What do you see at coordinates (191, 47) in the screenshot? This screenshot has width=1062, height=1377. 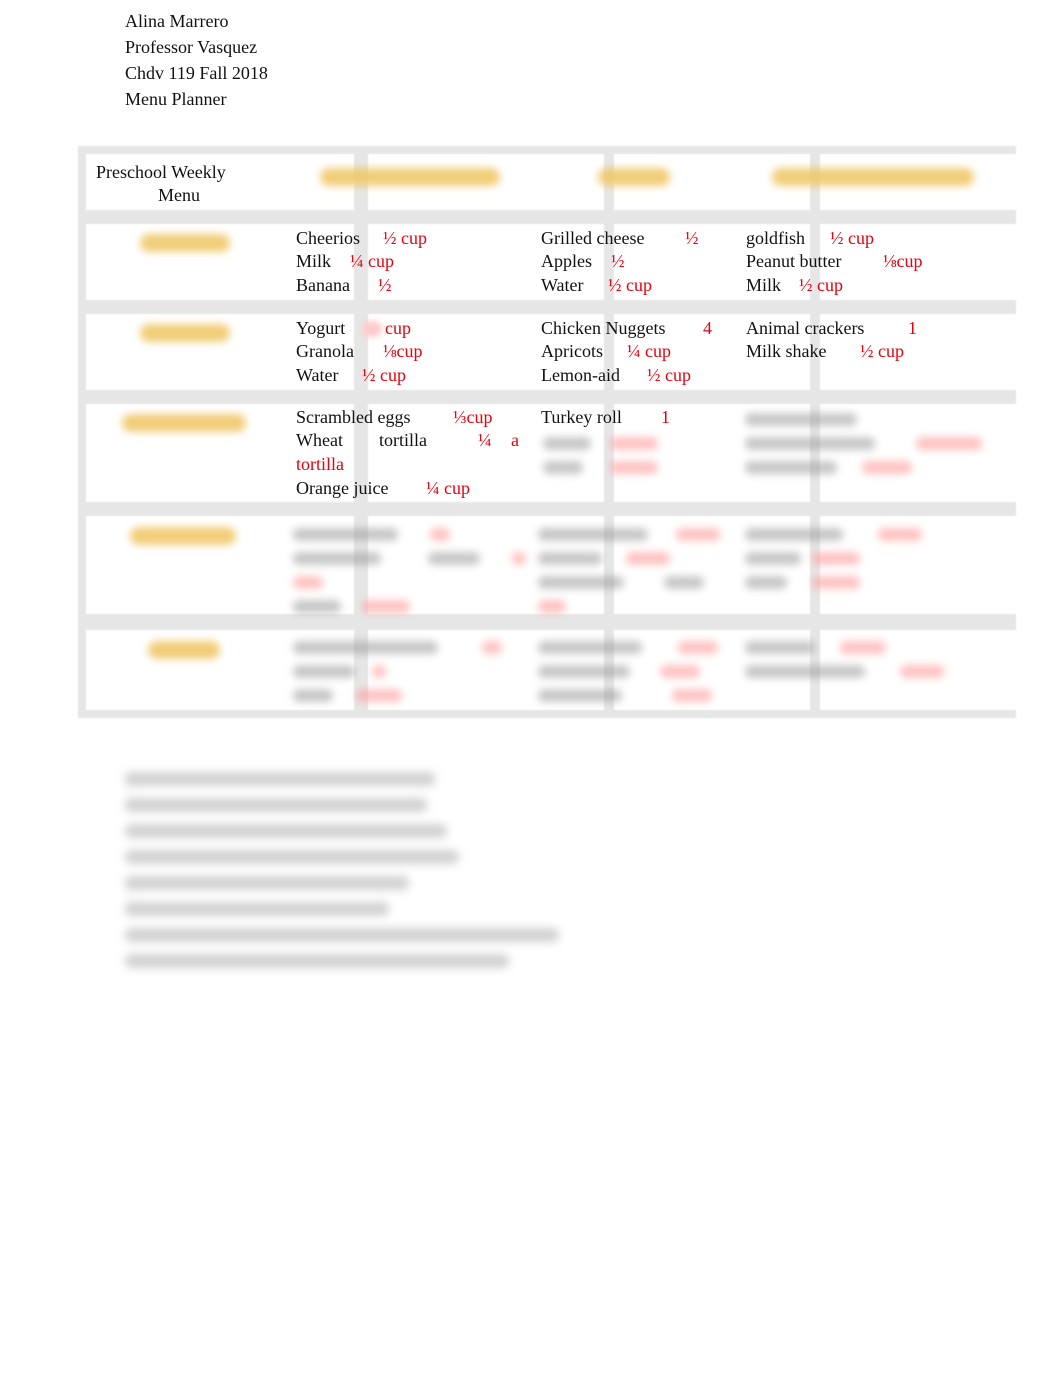 I see `professor-name: Professor Vasquez` at bounding box center [191, 47].